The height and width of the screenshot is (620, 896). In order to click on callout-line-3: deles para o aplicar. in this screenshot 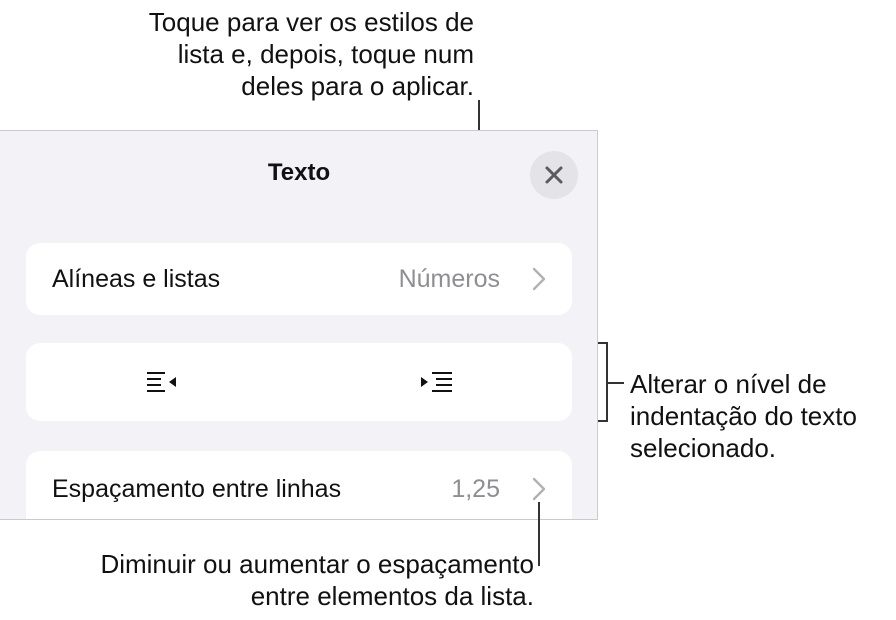, I will do `click(357, 86)`.